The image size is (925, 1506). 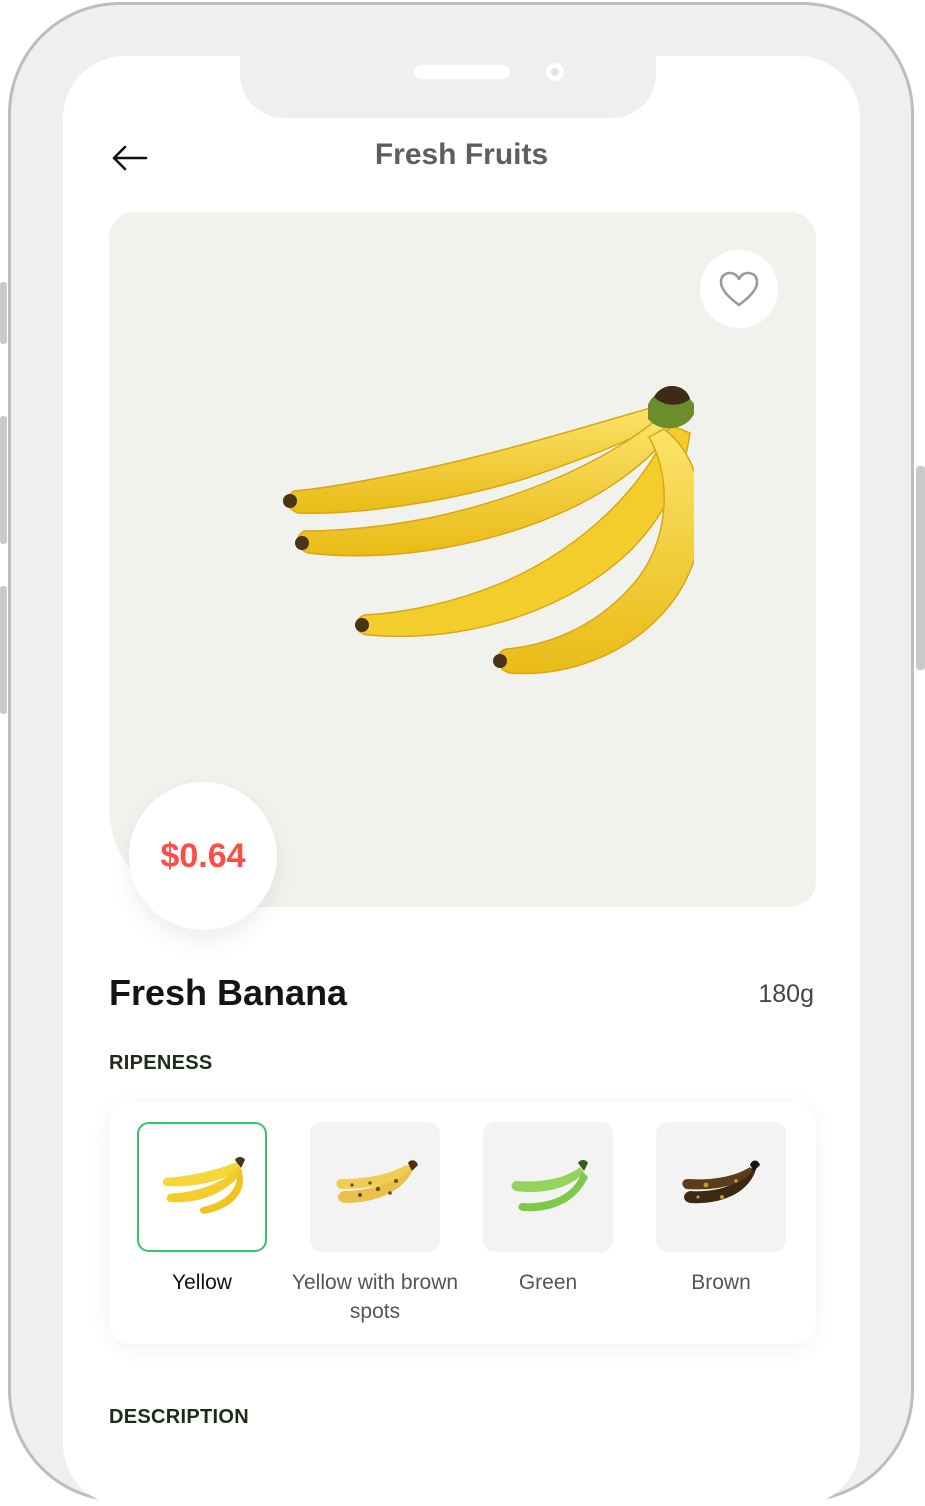 I want to click on ripeness-label: RIPENESS, so click(x=161, y=1063).